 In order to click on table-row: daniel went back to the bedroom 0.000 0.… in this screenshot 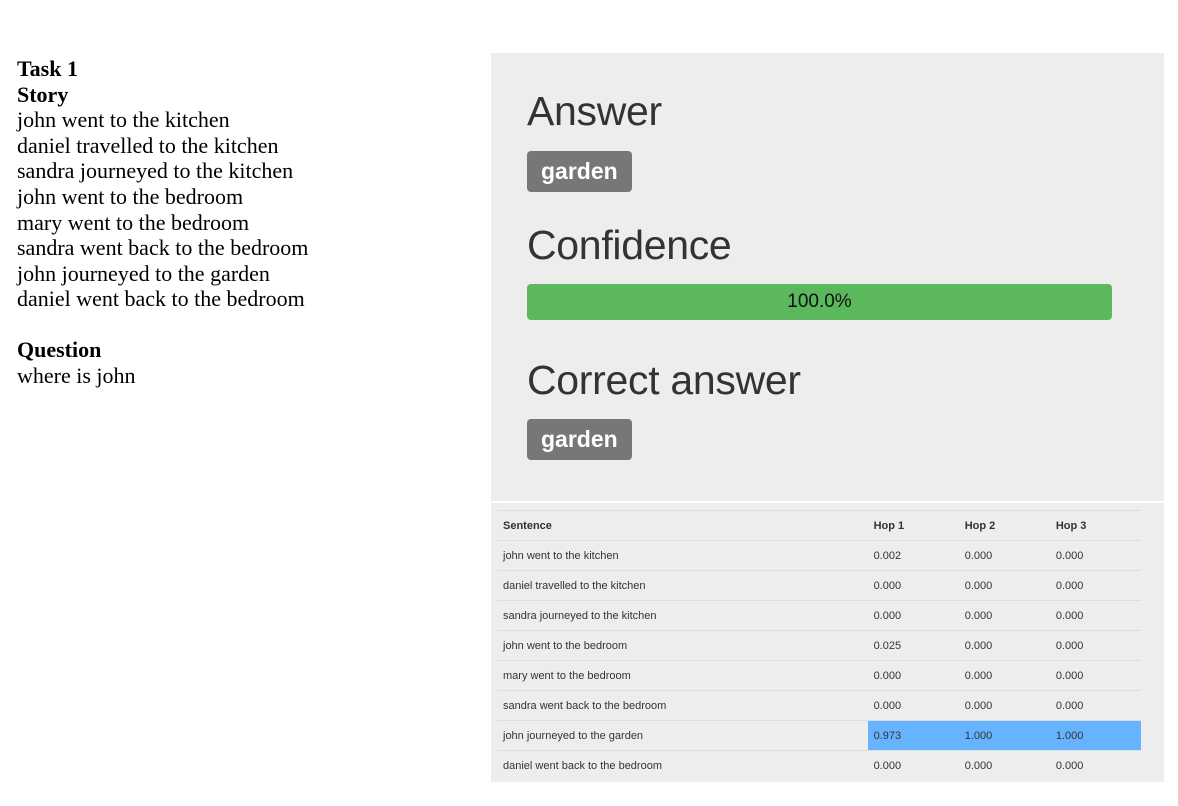, I will do `click(819, 765)`.